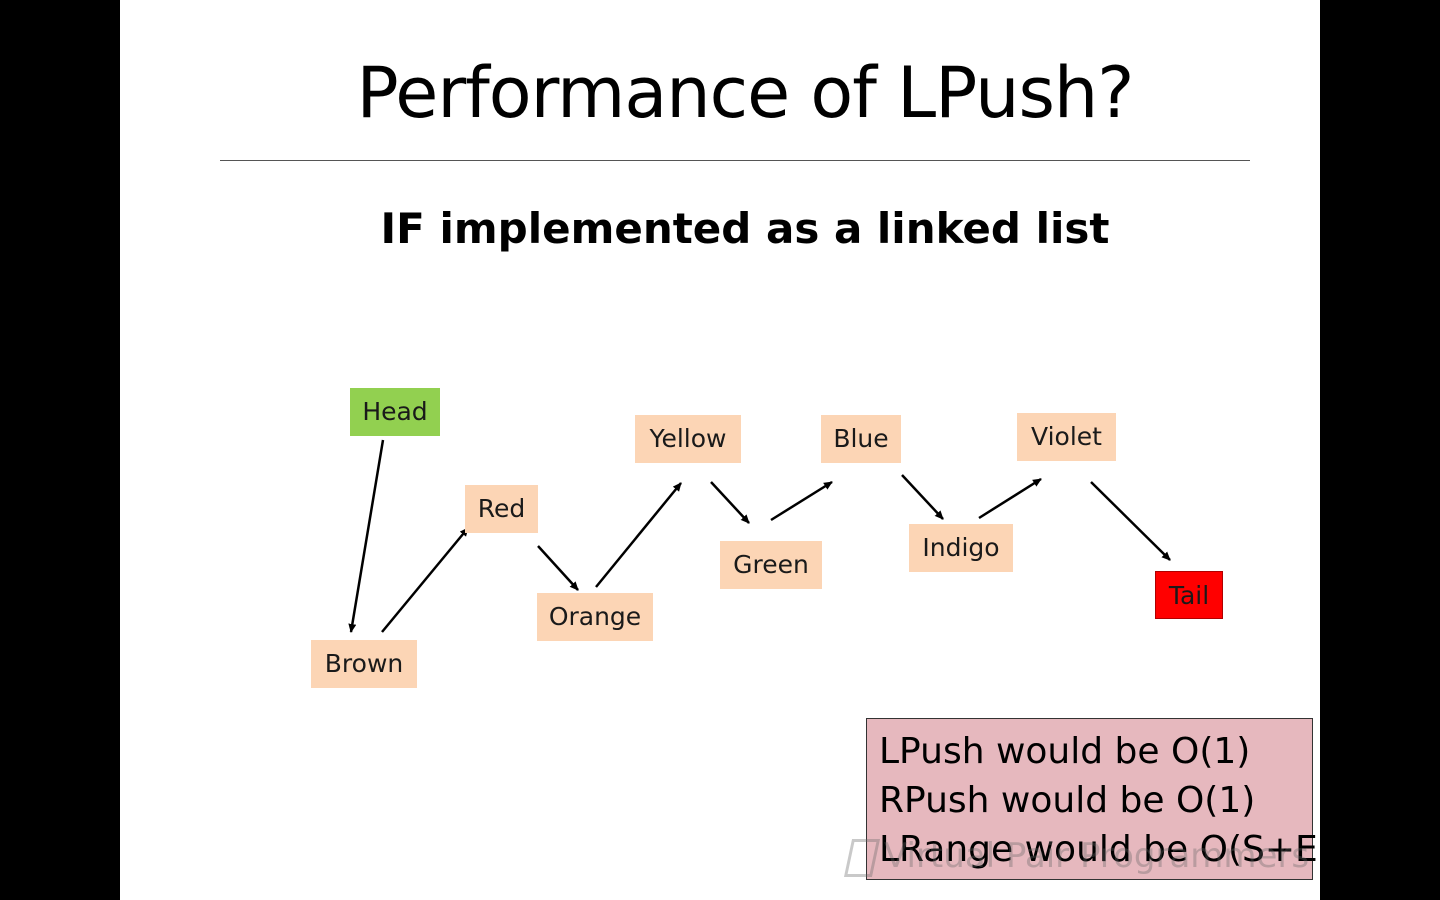 This screenshot has width=1440, height=900. Describe the element at coordinates (1099, 849) in the screenshot. I see `note-line-lrange: LRange would be O(S+E)` at that location.